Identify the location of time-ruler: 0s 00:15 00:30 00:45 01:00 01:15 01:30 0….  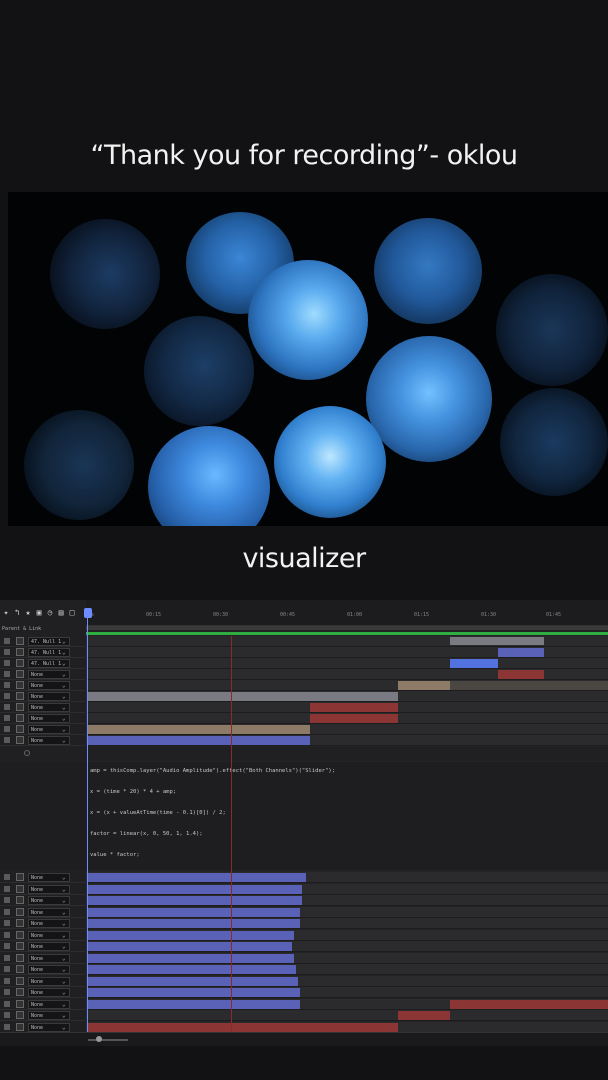
(347, 613).